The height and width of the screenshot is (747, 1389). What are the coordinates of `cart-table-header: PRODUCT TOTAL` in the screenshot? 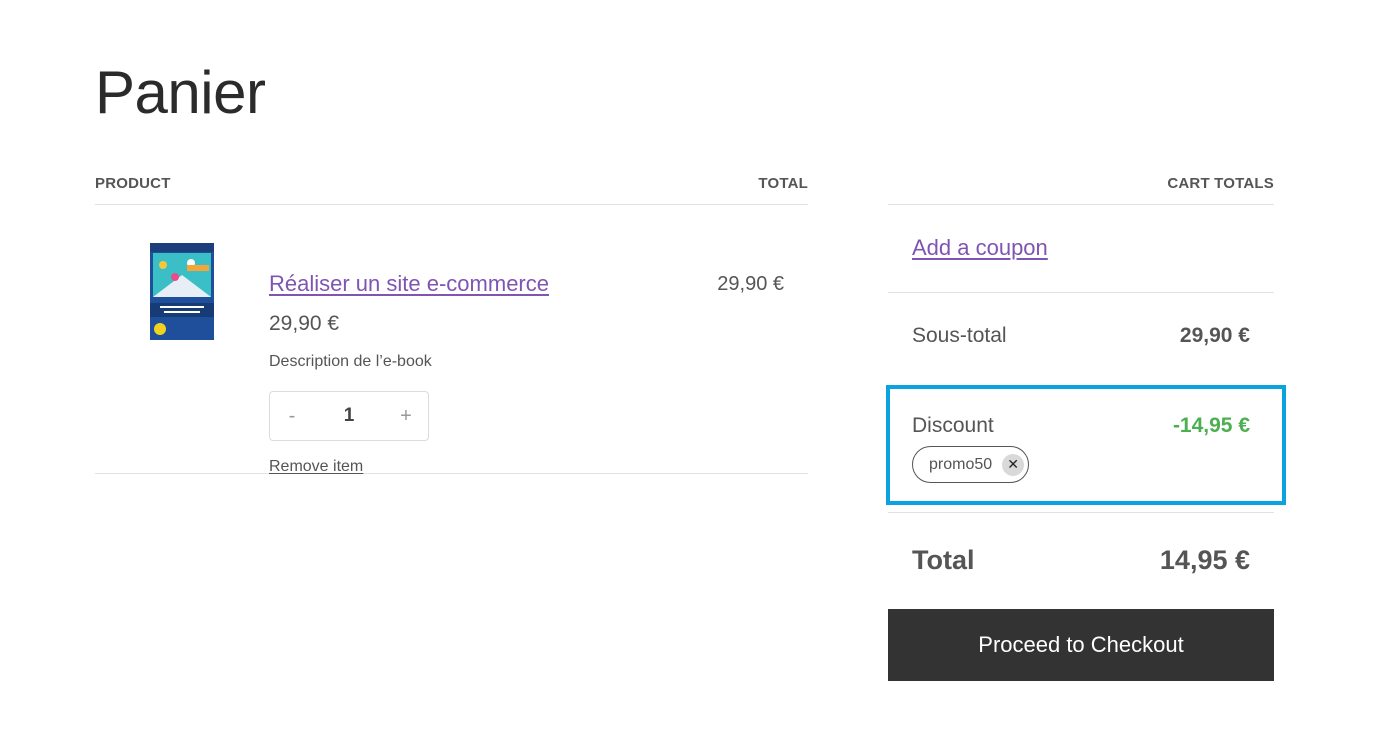 It's located at (451, 186).